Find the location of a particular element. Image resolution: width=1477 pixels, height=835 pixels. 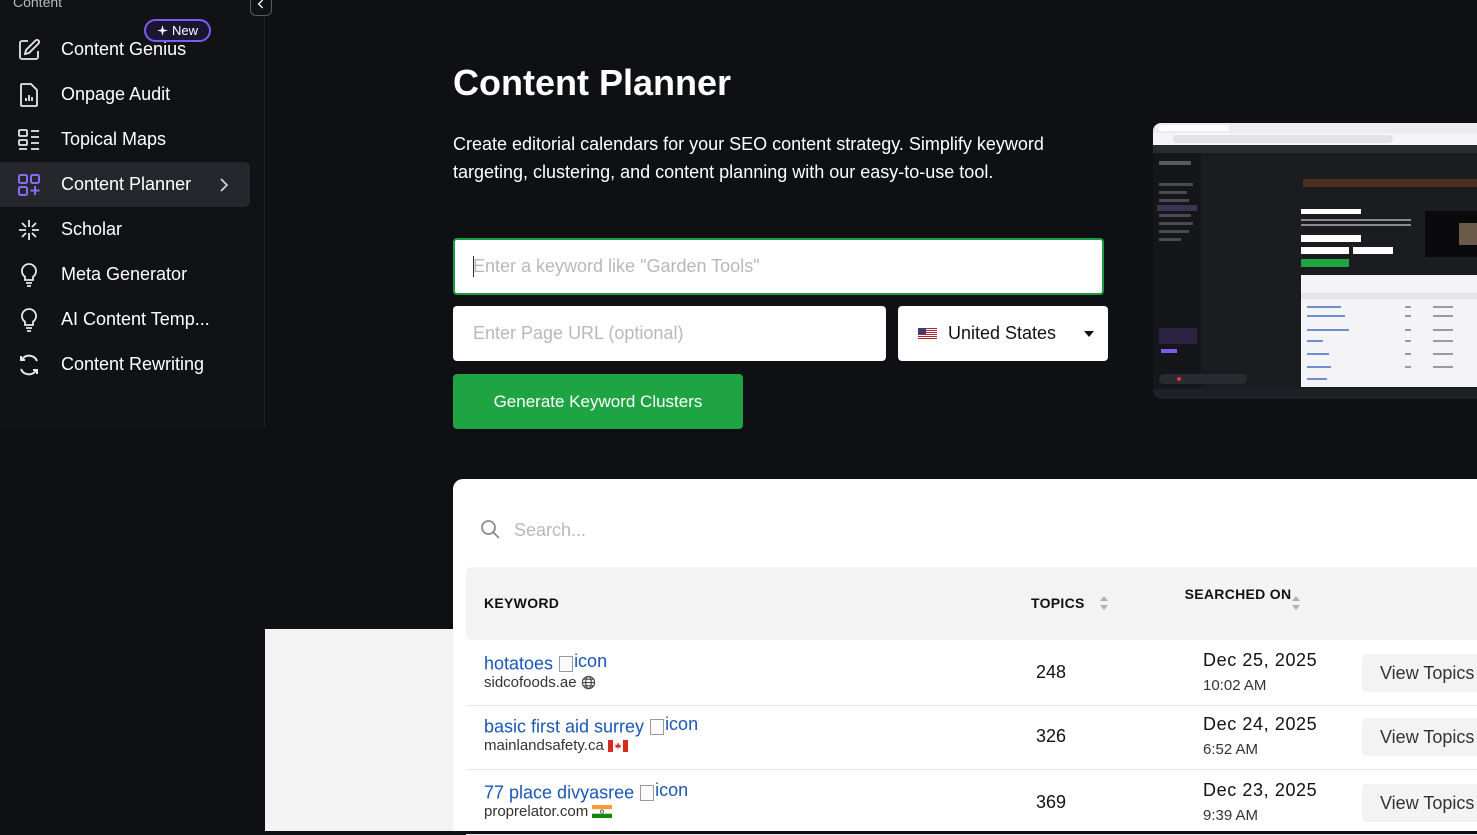

caret-down-icon is located at coordinates (1089, 334).